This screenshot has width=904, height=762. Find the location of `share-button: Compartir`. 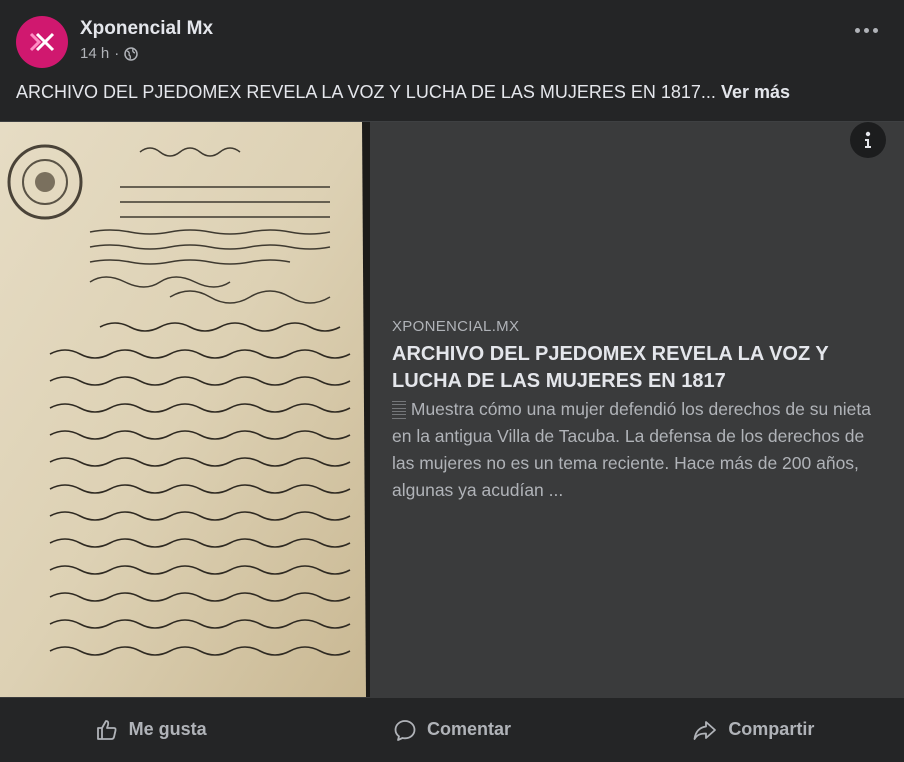

share-button: Compartir is located at coordinates (753, 729).